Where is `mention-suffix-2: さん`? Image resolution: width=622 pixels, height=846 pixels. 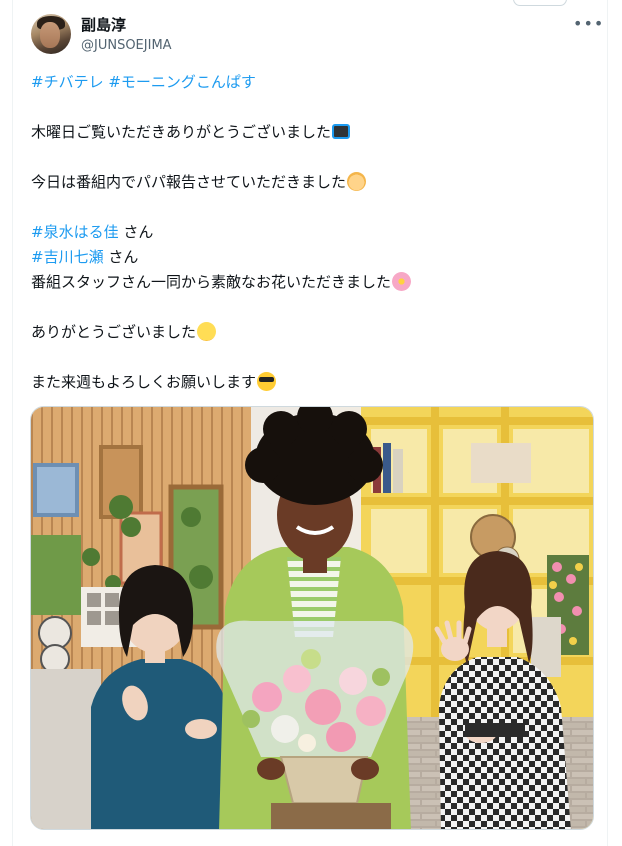
mention-suffix-2: さん is located at coordinates (121, 257).